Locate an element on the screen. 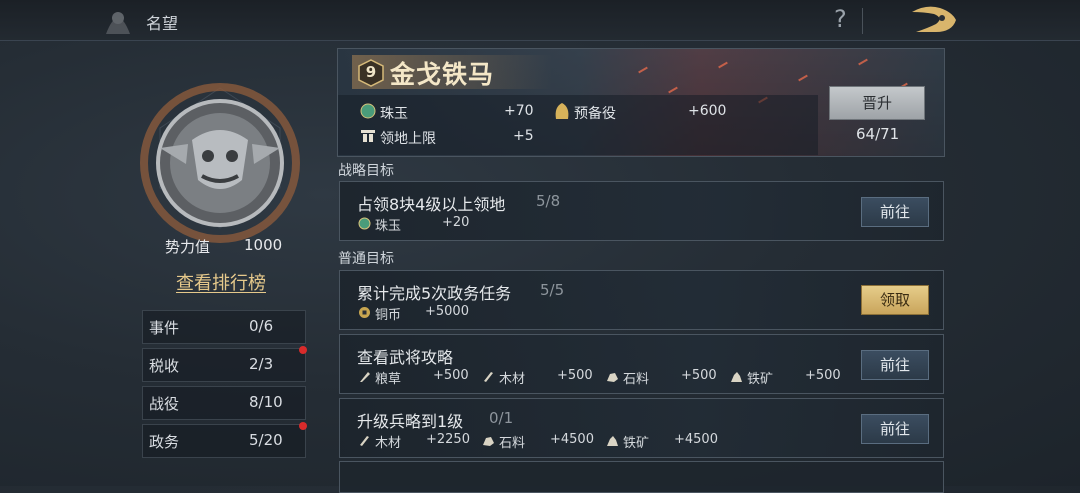 This screenshot has width=1080, height=493. stat-row-battles: 战役 8/10 is located at coordinates (224, 403).